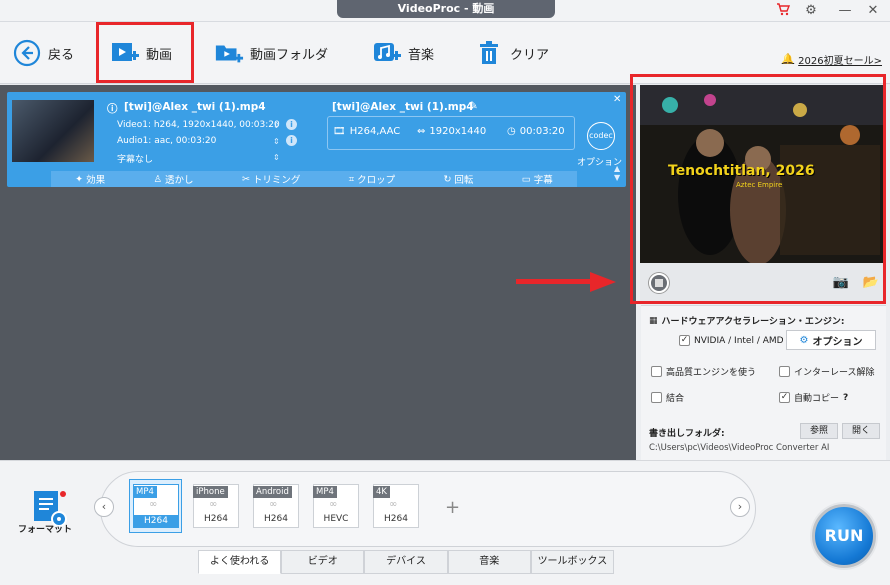  I want to click on tab-popular: よく使われる, so click(240, 562).